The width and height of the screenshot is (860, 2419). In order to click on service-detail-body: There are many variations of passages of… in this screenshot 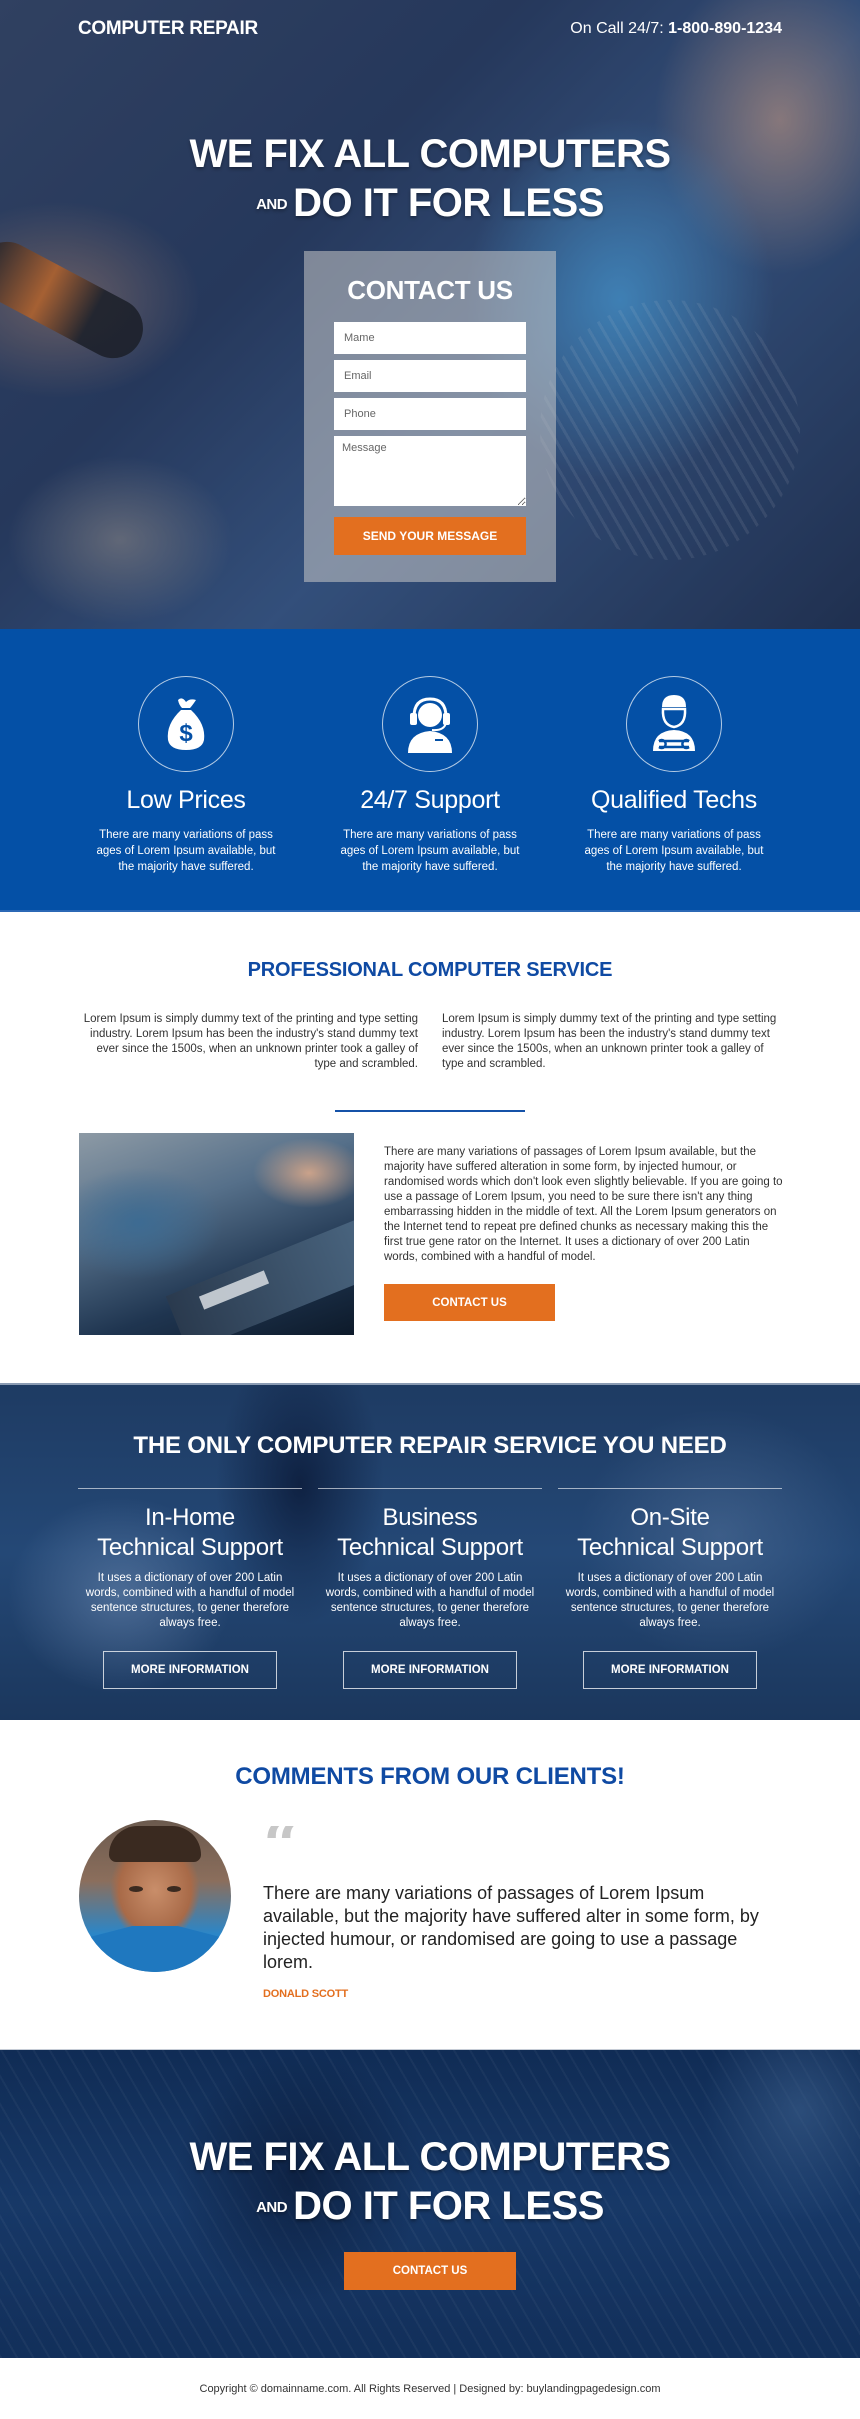, I will do `click(583, 1204)`.